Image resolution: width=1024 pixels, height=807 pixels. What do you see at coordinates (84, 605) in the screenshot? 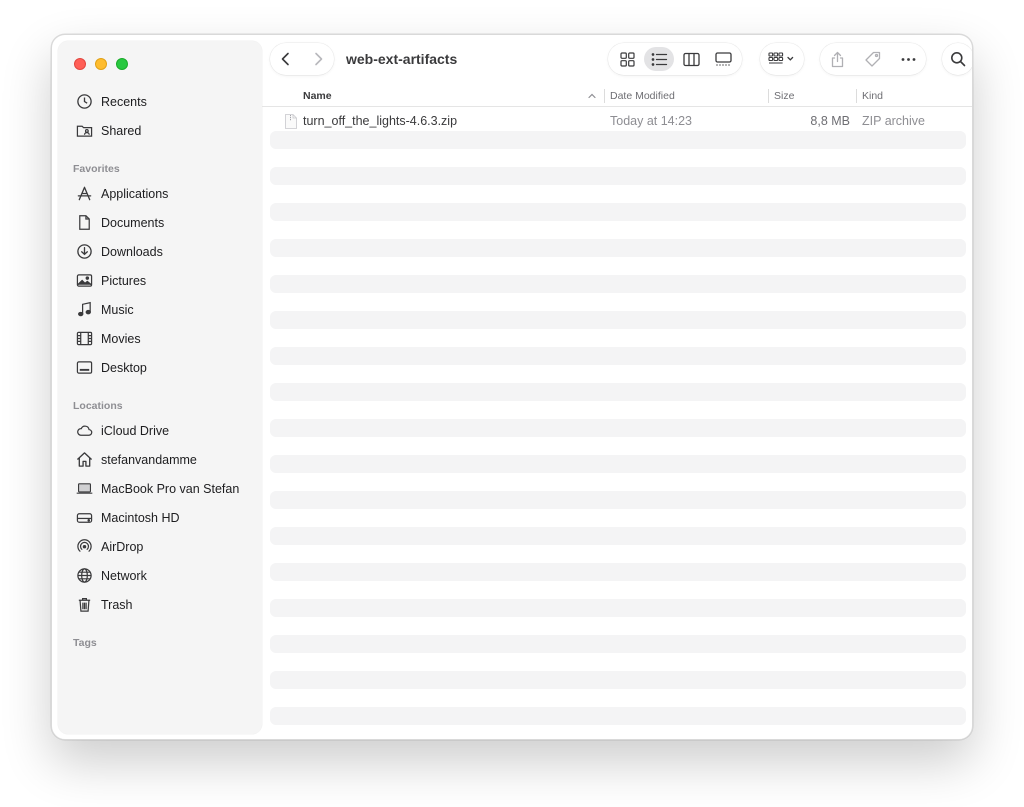
I see `trash-icon` at bounding box center [84, 605].